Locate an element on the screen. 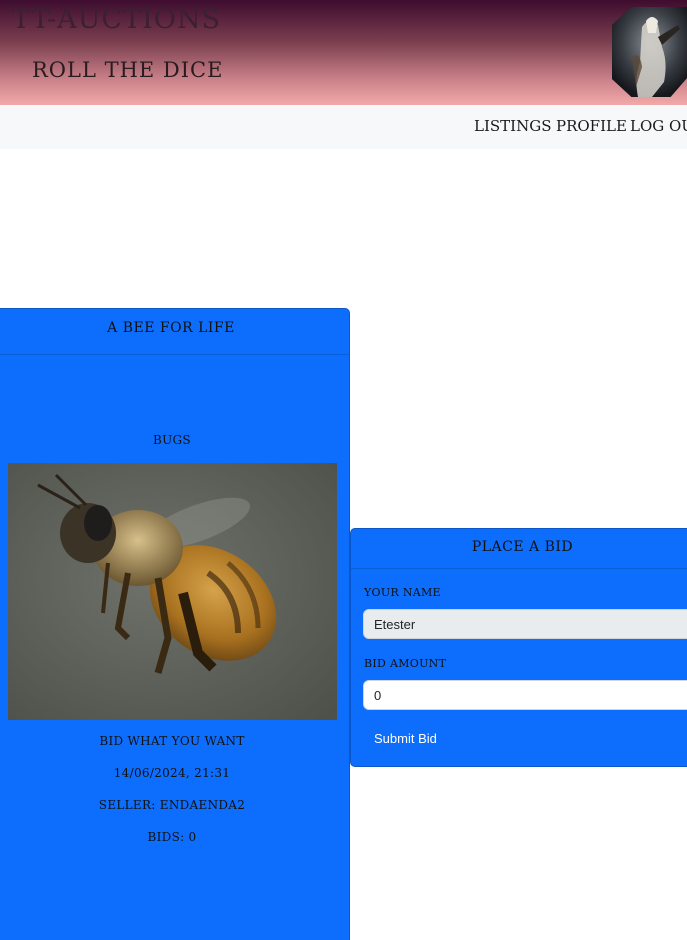 The height and width of the screenshot is (940, 687). avatar is located at coordinates (649, 52).